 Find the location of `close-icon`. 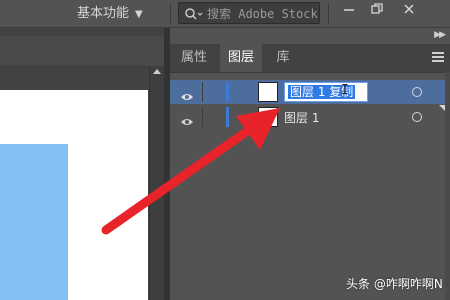

close-icon is located at coordinates (409, 12).